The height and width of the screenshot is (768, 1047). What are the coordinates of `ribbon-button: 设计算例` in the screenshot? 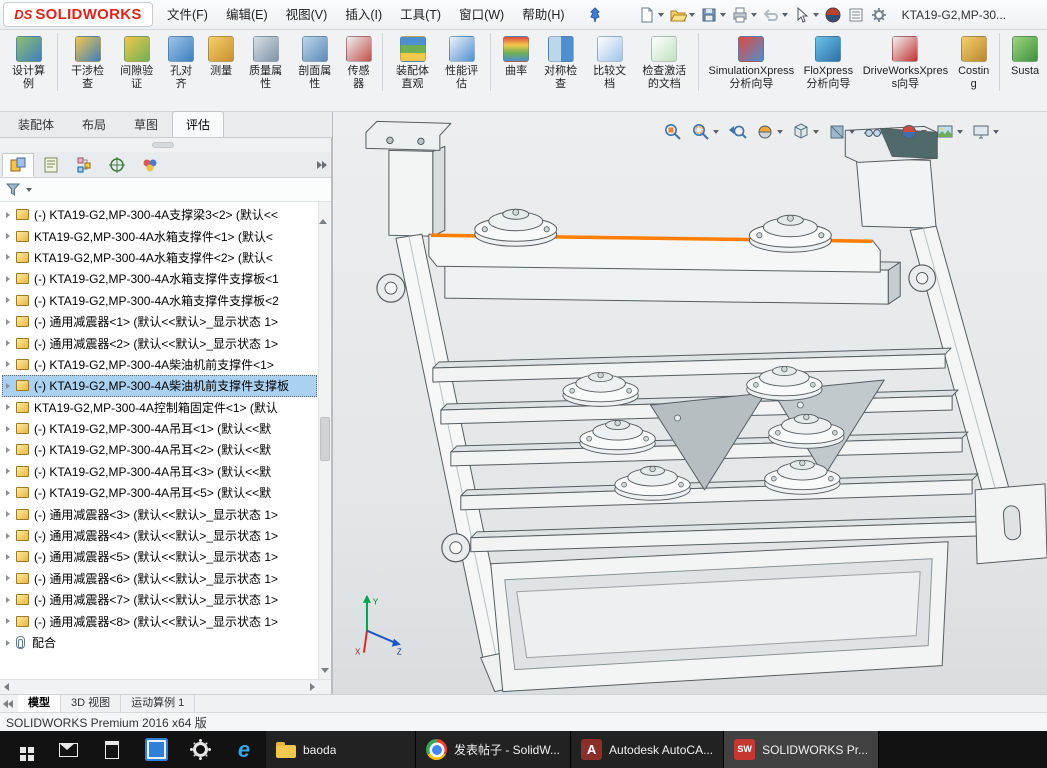 It's located at (31, 62).